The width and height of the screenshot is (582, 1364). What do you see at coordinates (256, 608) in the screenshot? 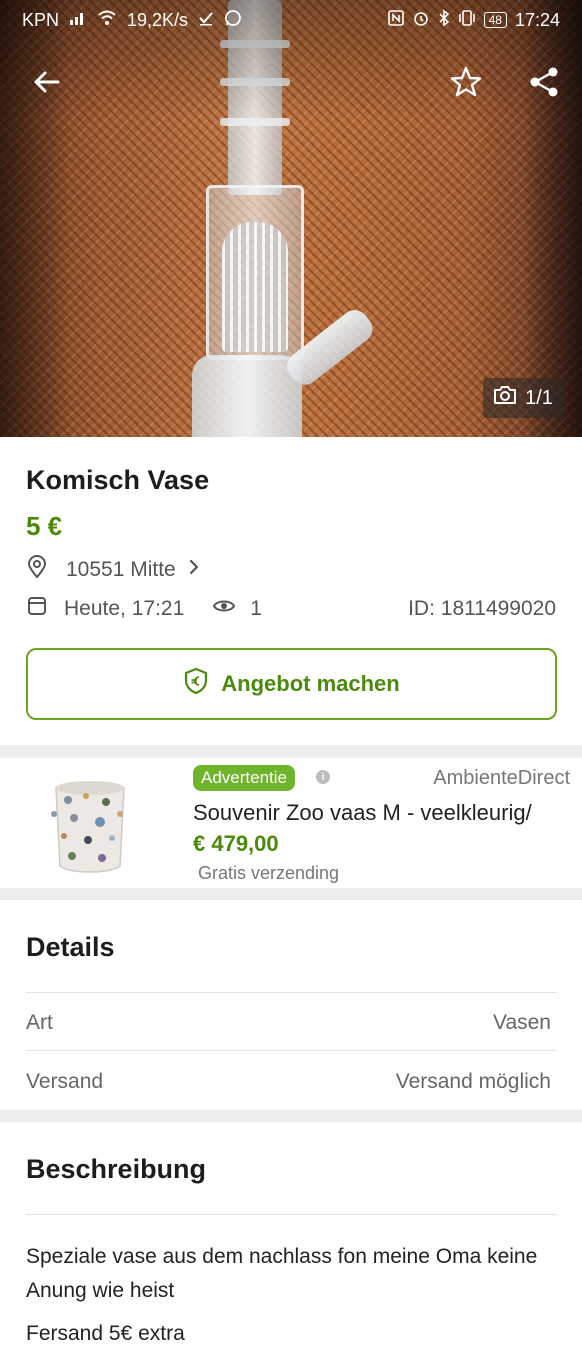
I see `view-count: 1` at bounding box center [256, 608].